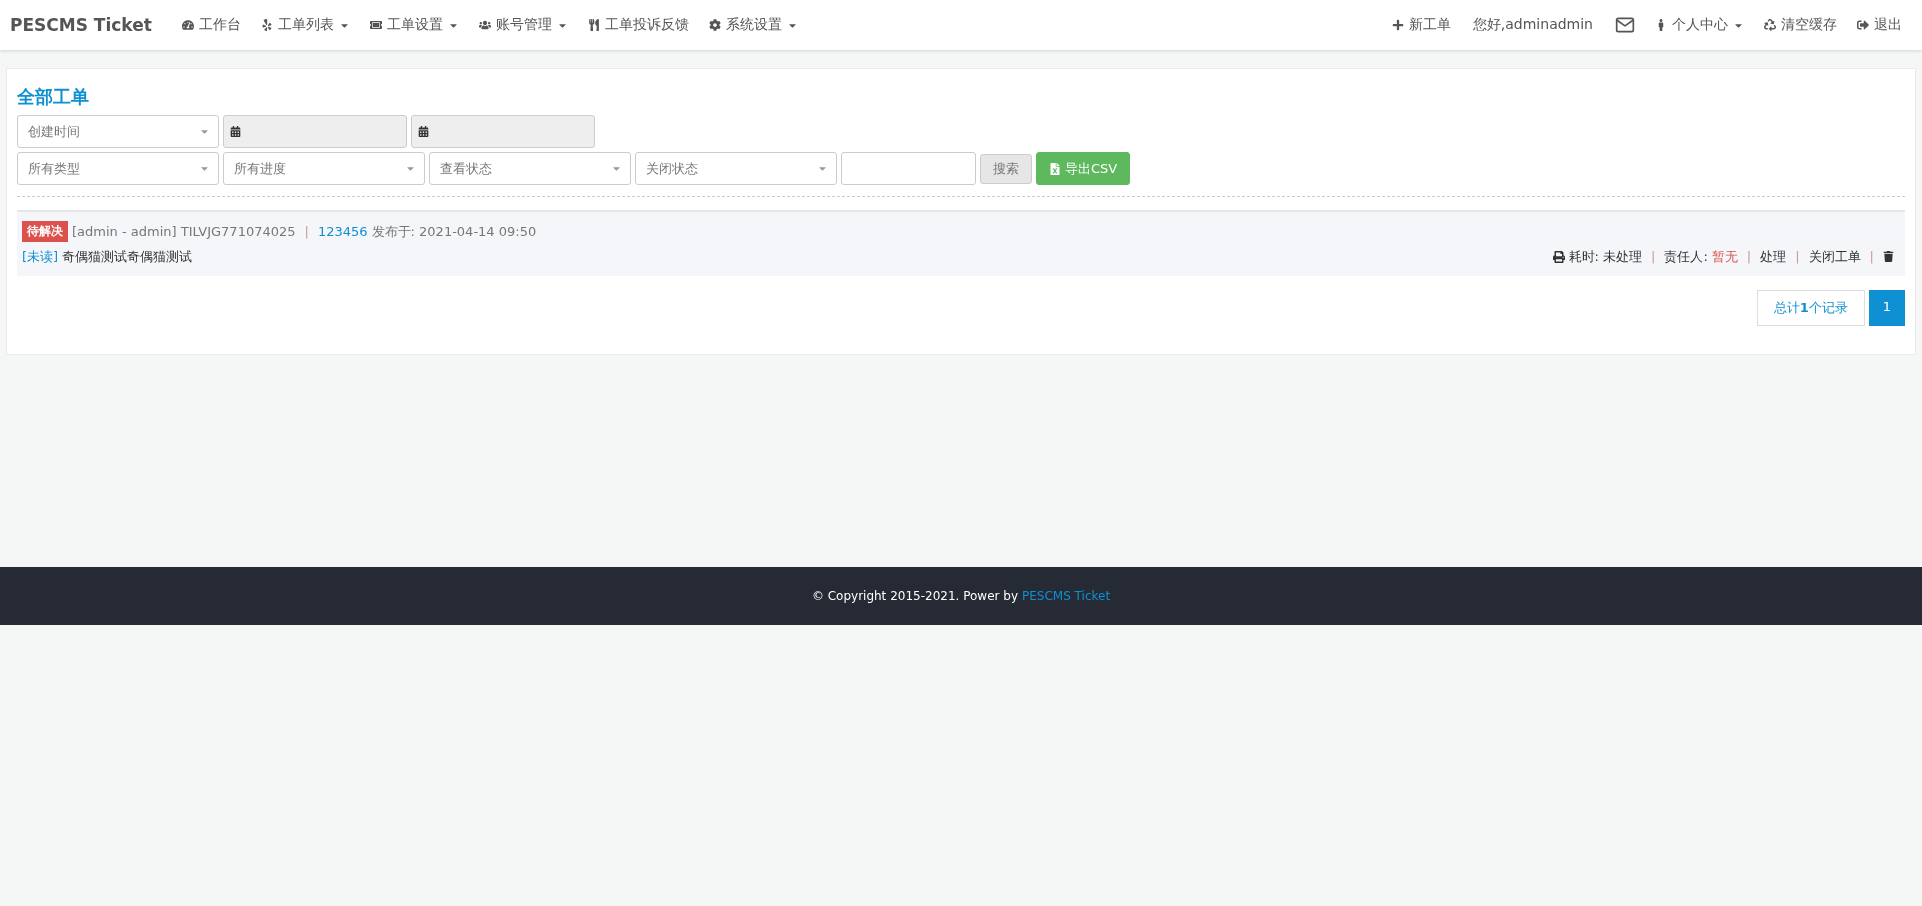  Describe the element at coordinates (1055, 168) in the screenshot. I see `file-icon` at that location.